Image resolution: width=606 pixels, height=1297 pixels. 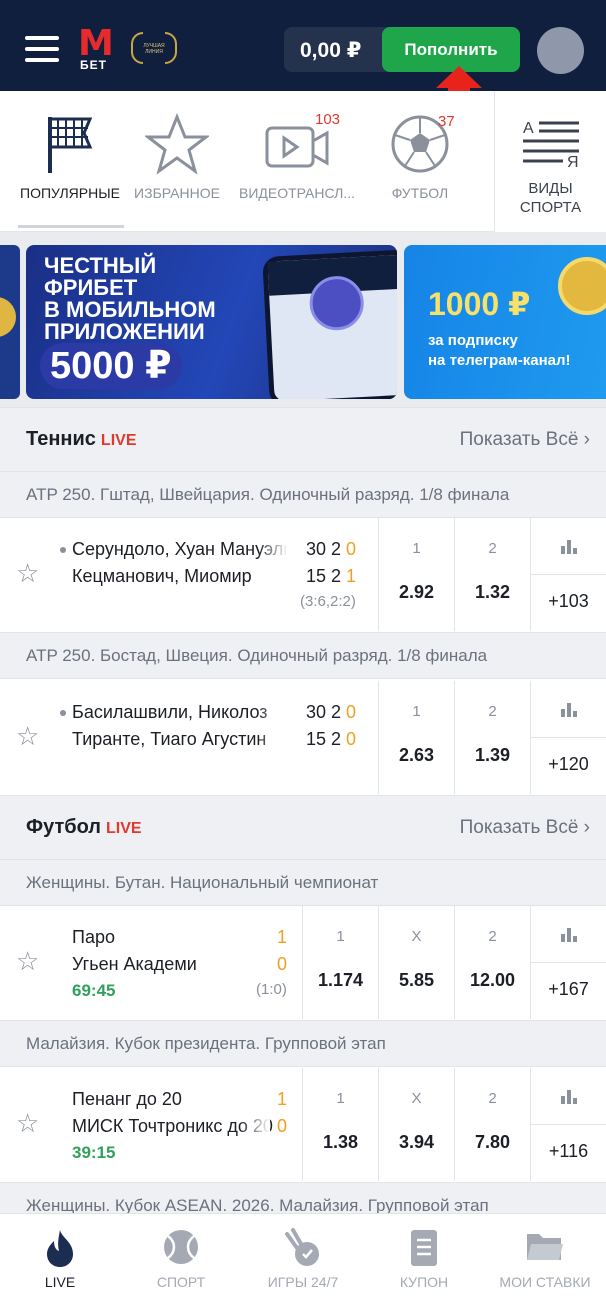 What do you see at coordinates (93, 937) in the screenshot?
I see `team-1: Паро` at bounding box center [93, 937].